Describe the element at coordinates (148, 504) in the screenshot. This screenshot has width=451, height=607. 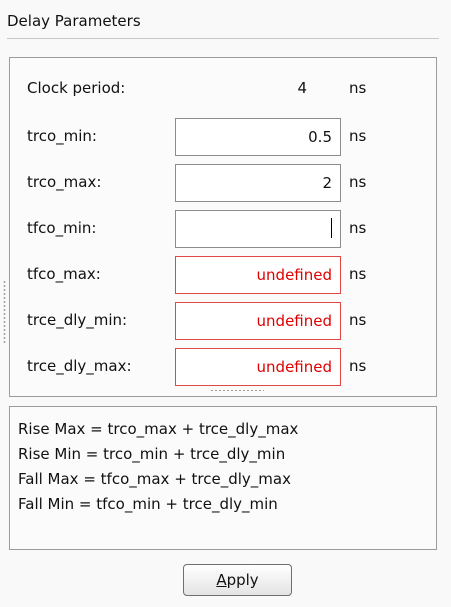
I see `formula-fall-min: Fall Min = tfco_min + trce_dly_min` at that location.